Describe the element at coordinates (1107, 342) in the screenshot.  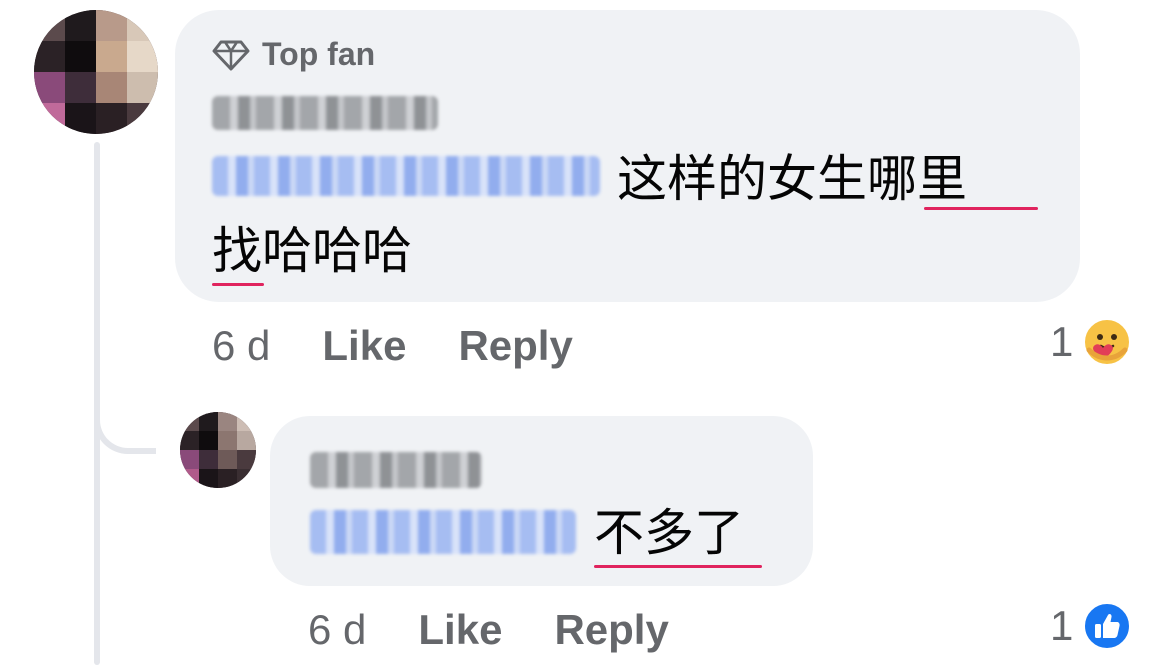
I see `care-reaction-icon` at that location.